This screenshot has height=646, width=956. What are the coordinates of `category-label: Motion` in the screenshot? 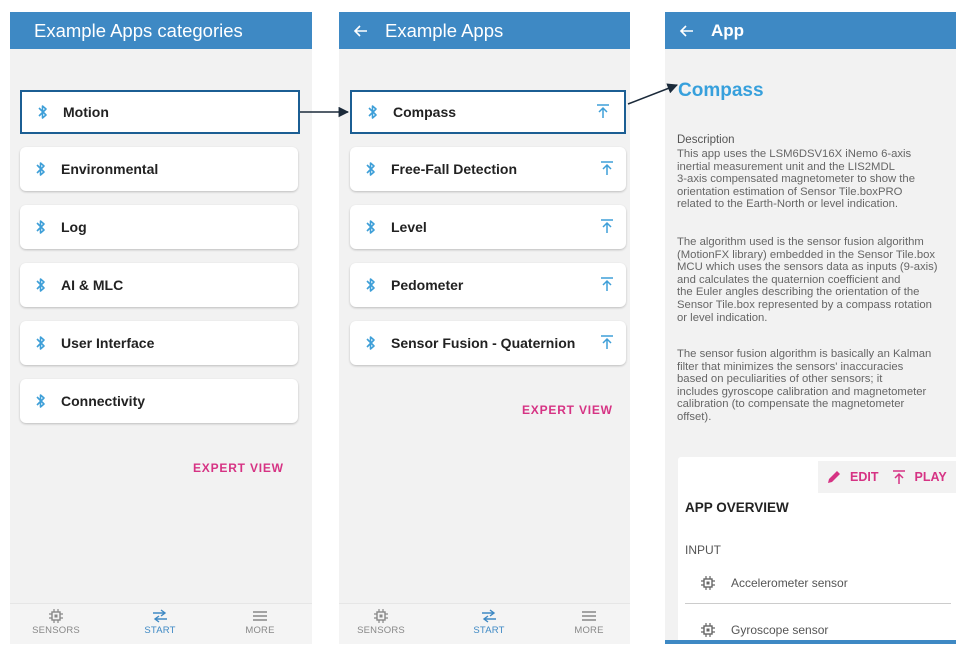 It's located at (86, 112).